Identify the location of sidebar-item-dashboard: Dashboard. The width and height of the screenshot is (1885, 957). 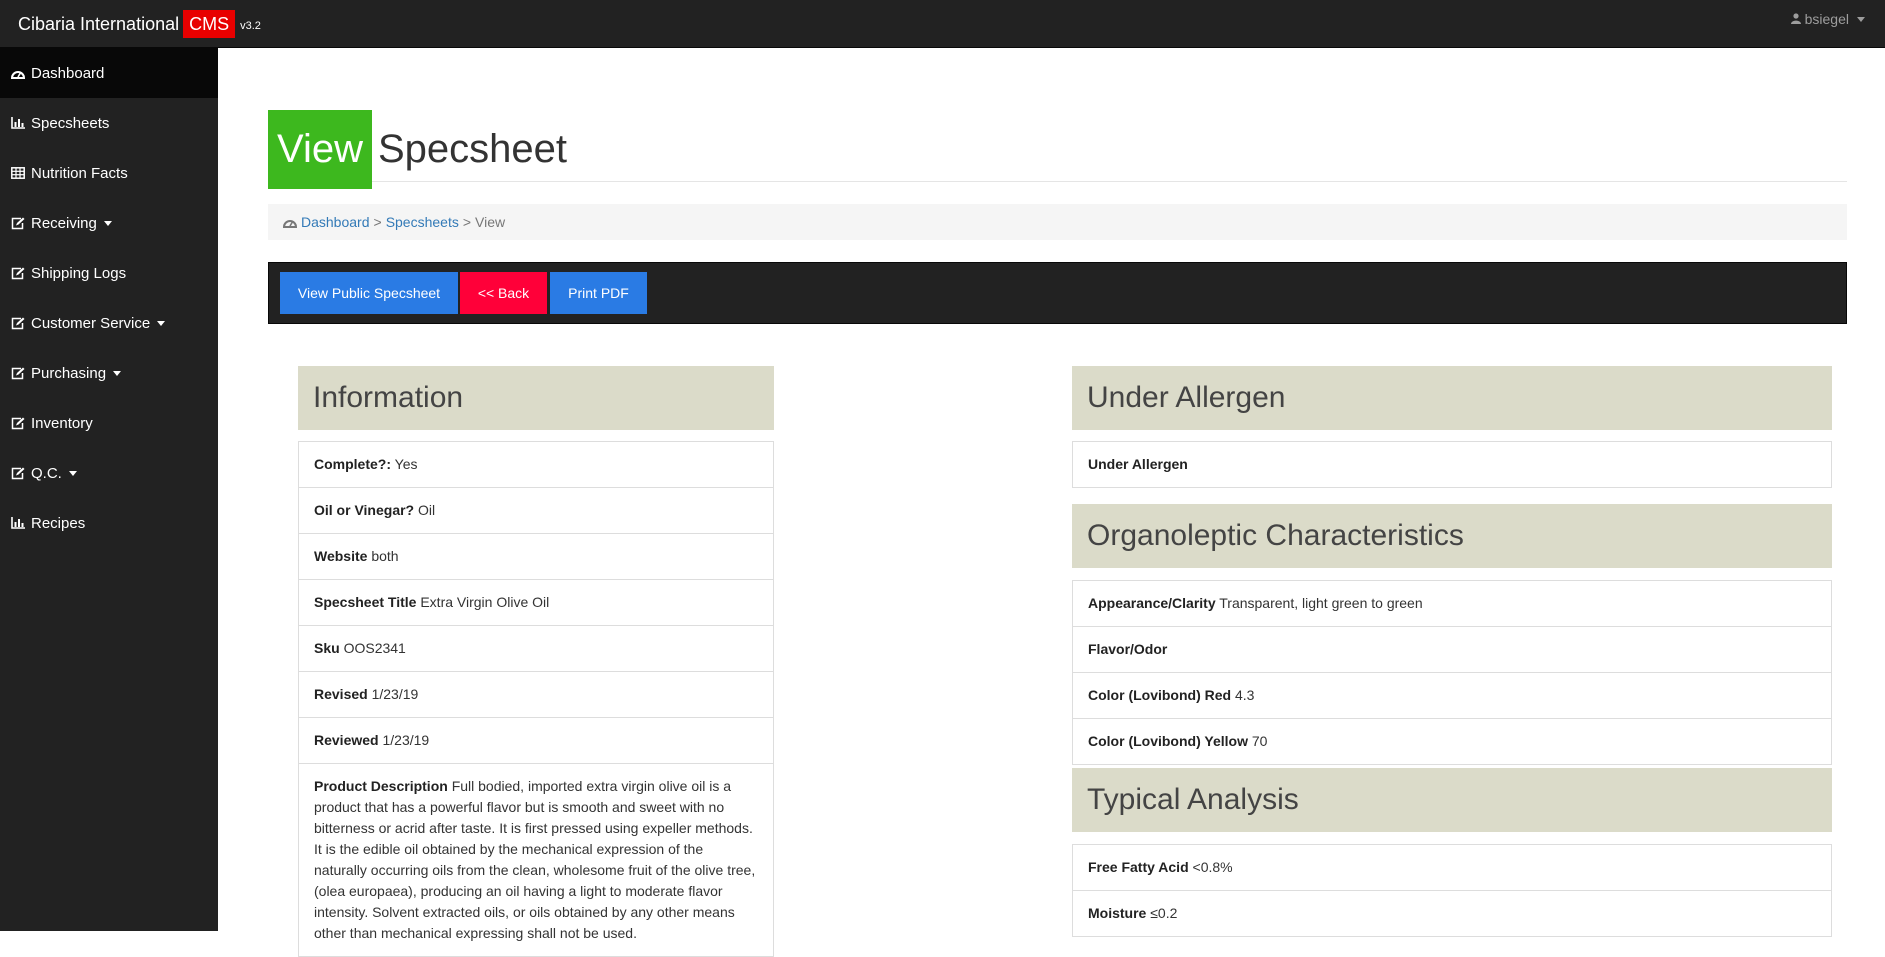
(109, 73).